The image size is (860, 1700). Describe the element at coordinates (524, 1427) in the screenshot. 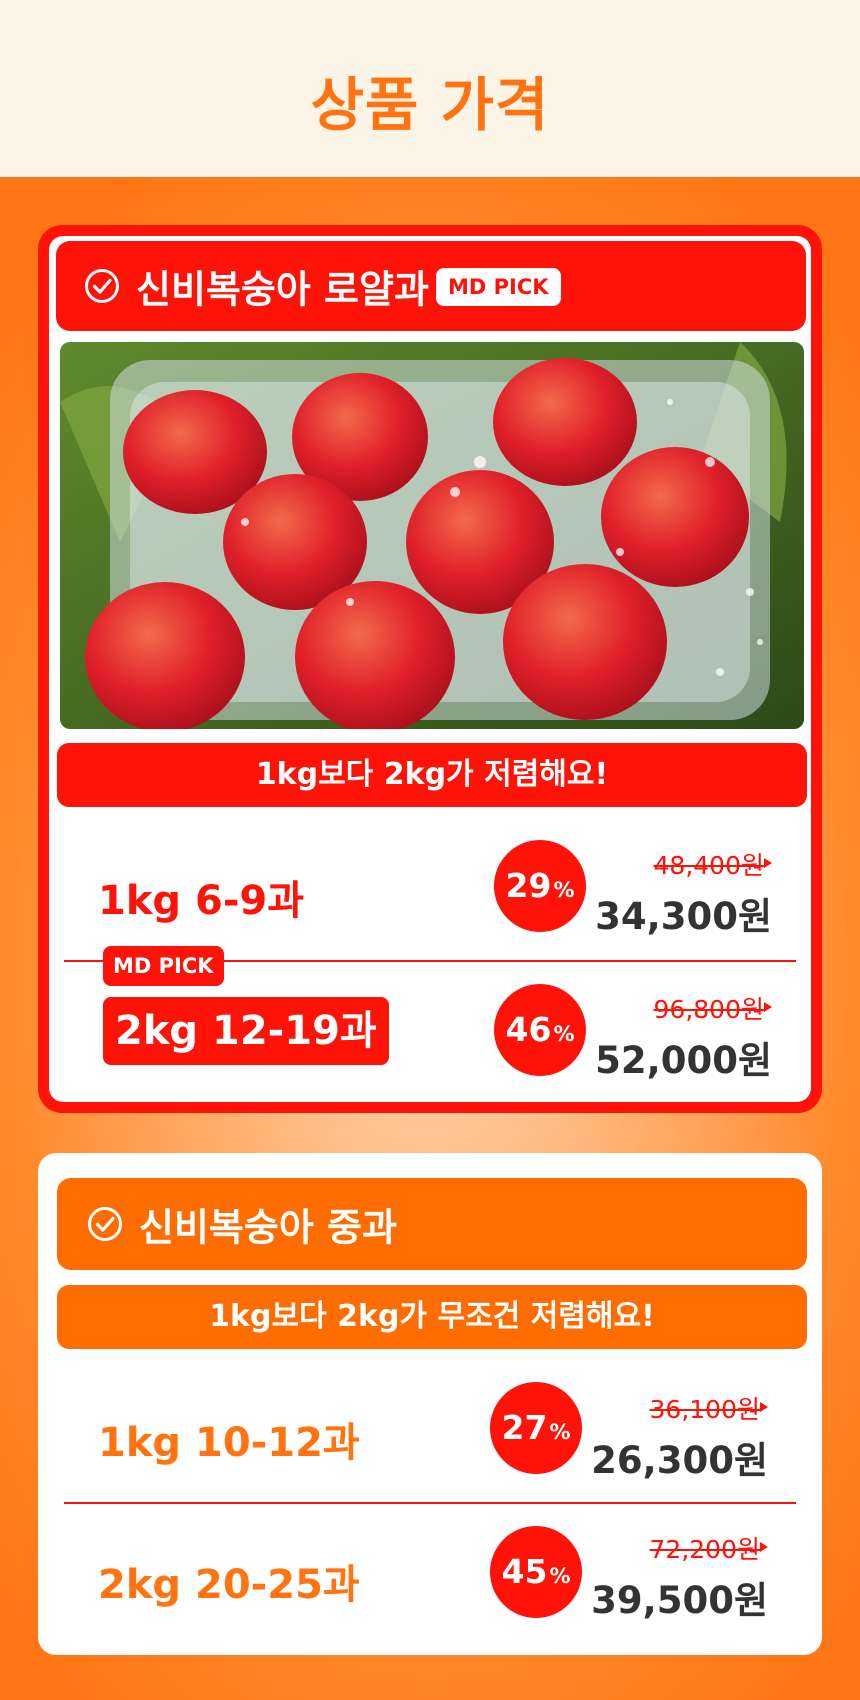

I see `discount-value: 27` at that location.